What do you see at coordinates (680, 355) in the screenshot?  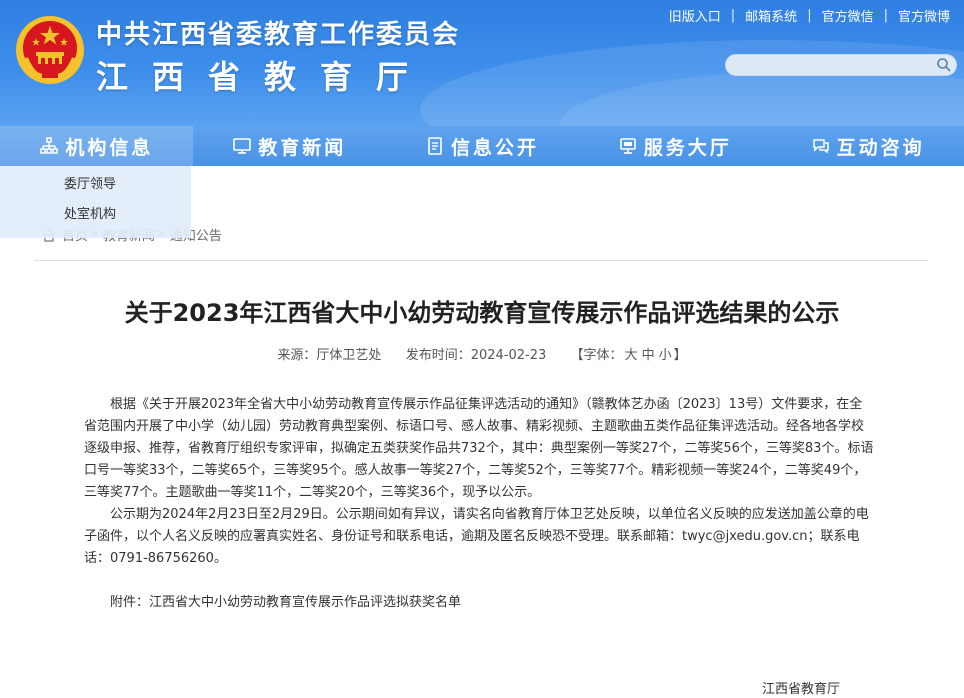 I see `font-label-close: 】` at bounding box center [680, 355].